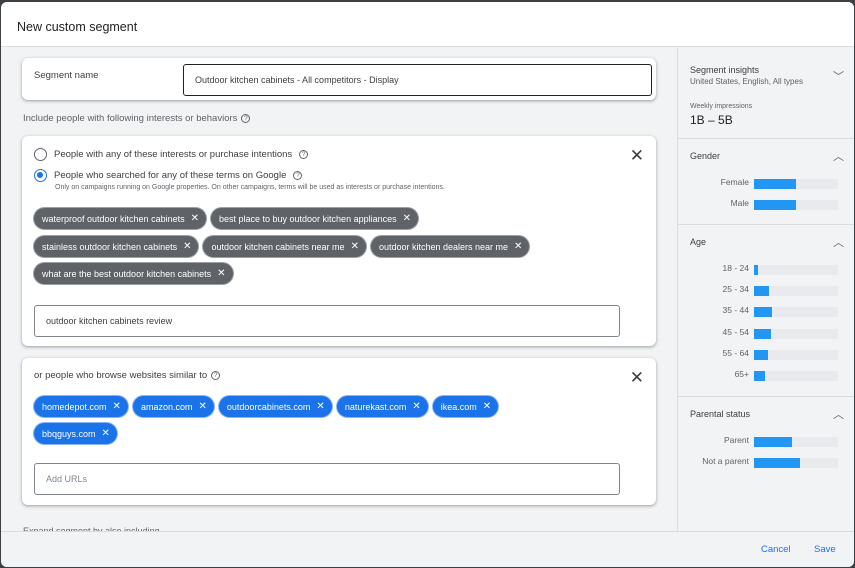 This screenshot has height=568, width=855. Describe the element at coordinates (741, 374) in the screenshot. I see `bar-label: 65+` at that location.